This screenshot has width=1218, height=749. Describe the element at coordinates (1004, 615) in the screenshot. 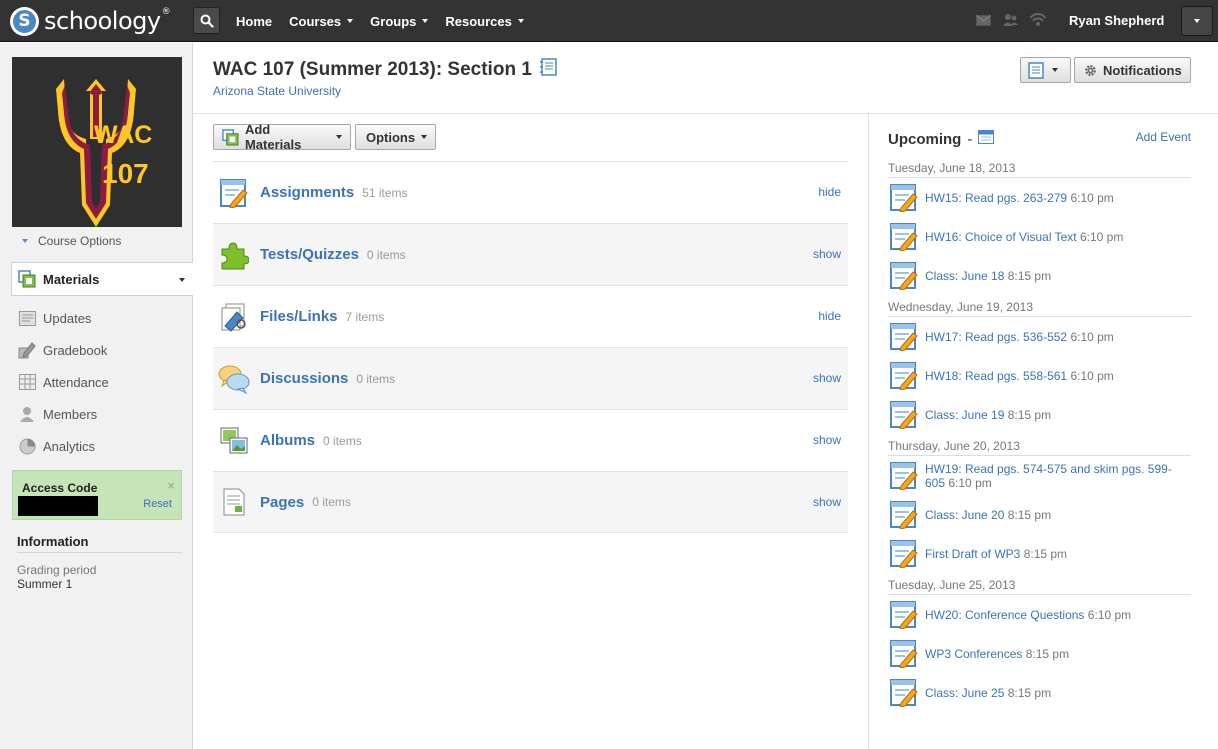

I see `event-title: HW20: Conference Questions` at that location.